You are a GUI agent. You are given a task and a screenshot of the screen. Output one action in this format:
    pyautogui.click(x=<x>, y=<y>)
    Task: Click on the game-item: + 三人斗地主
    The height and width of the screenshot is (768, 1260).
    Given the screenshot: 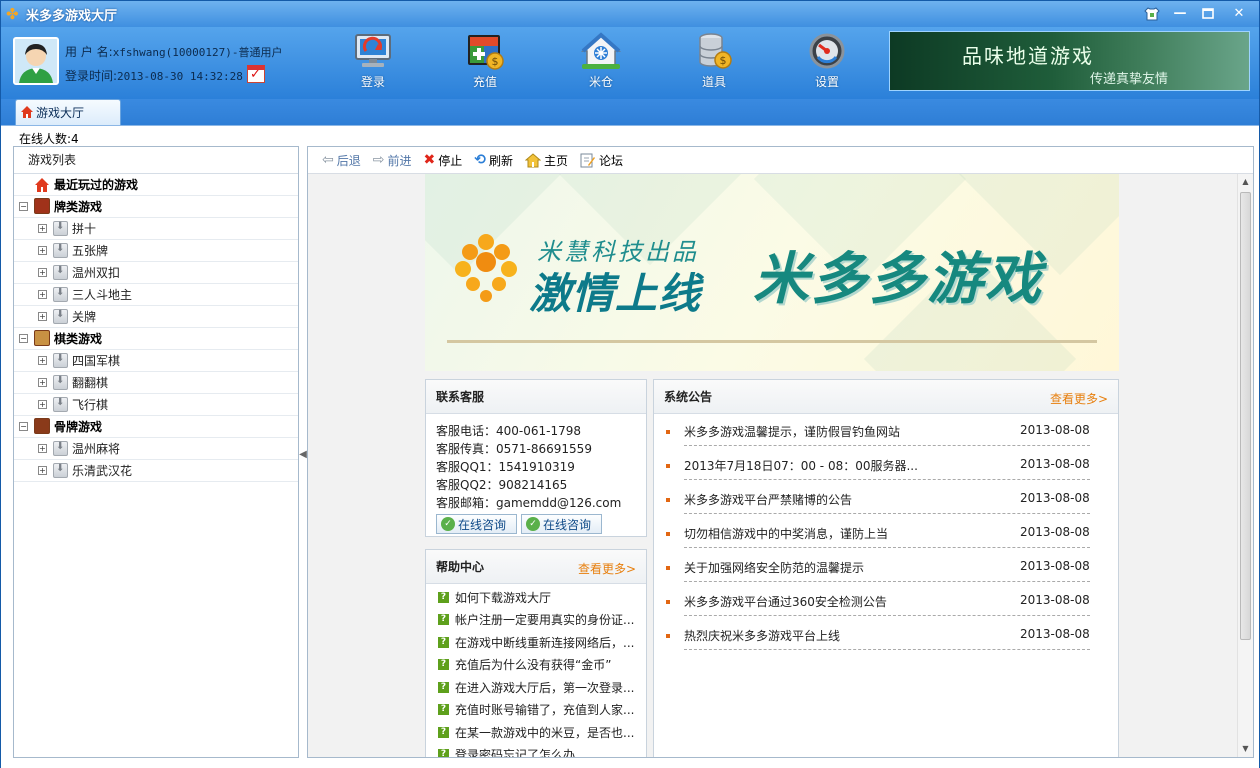 What is the action you would take?
    pyautogui.click(x=156, y=295)
    